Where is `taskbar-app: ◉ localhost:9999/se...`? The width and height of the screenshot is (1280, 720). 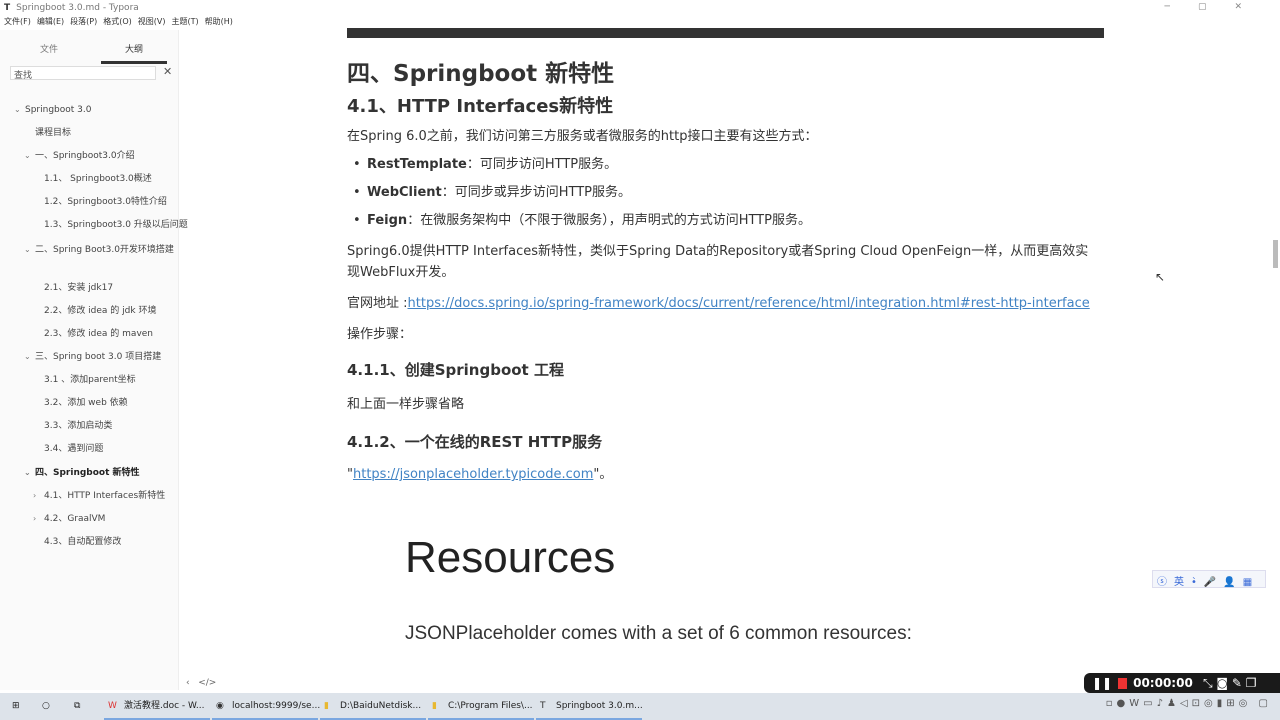 taskbar-app: ◉ localhost:9999/se... is located at coordinates (266, 706).